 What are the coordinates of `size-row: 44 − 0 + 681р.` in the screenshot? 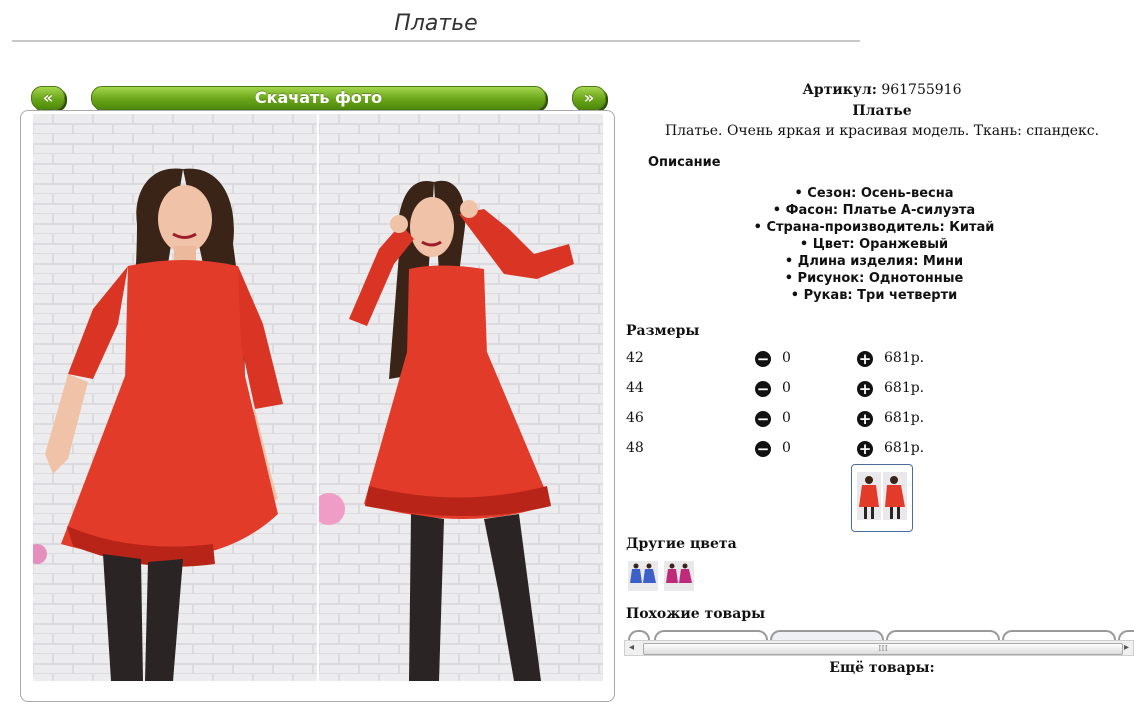 It's located at (786, 390).